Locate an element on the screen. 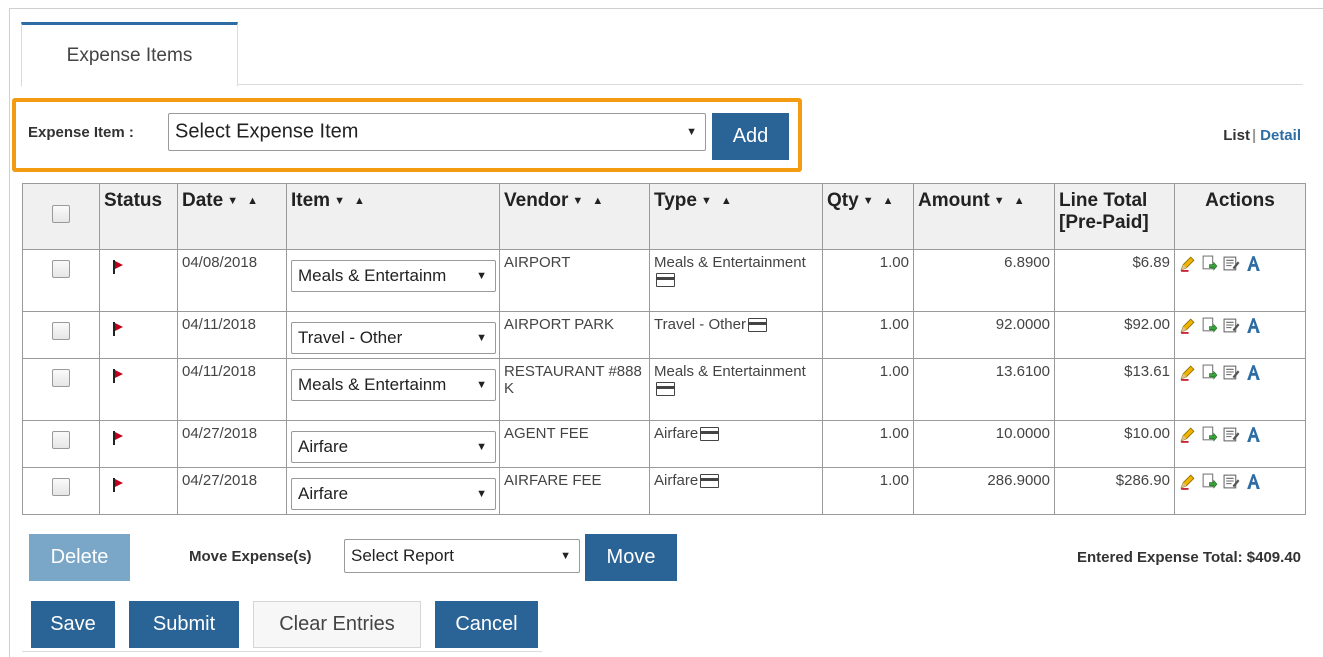  date-cell: 04/11/2018 is located at coordinates (232, 335).